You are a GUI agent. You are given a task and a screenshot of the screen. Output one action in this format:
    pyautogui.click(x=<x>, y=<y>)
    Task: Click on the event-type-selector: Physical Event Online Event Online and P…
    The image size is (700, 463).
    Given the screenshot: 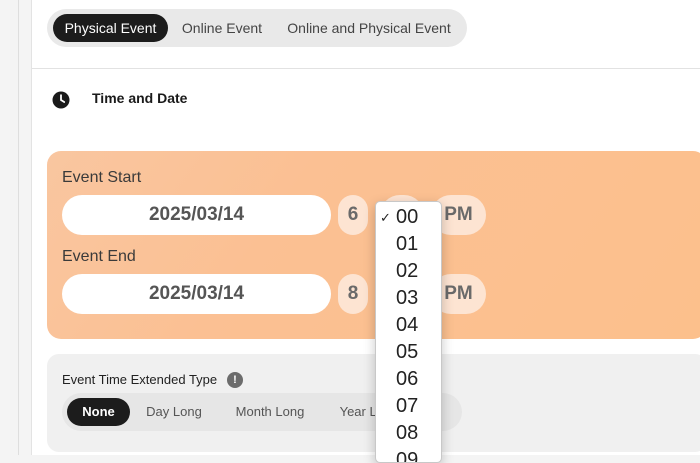 What is the action you would take?
    pyautogui.click(x=257, y=28)
    